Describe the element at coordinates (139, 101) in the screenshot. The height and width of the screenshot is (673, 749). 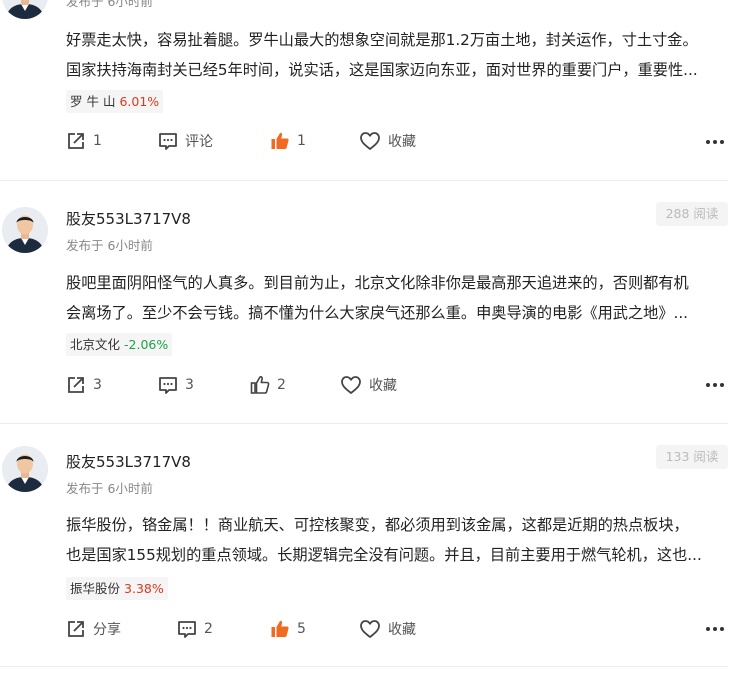
I see `stock-change: 6.01%` at that location.